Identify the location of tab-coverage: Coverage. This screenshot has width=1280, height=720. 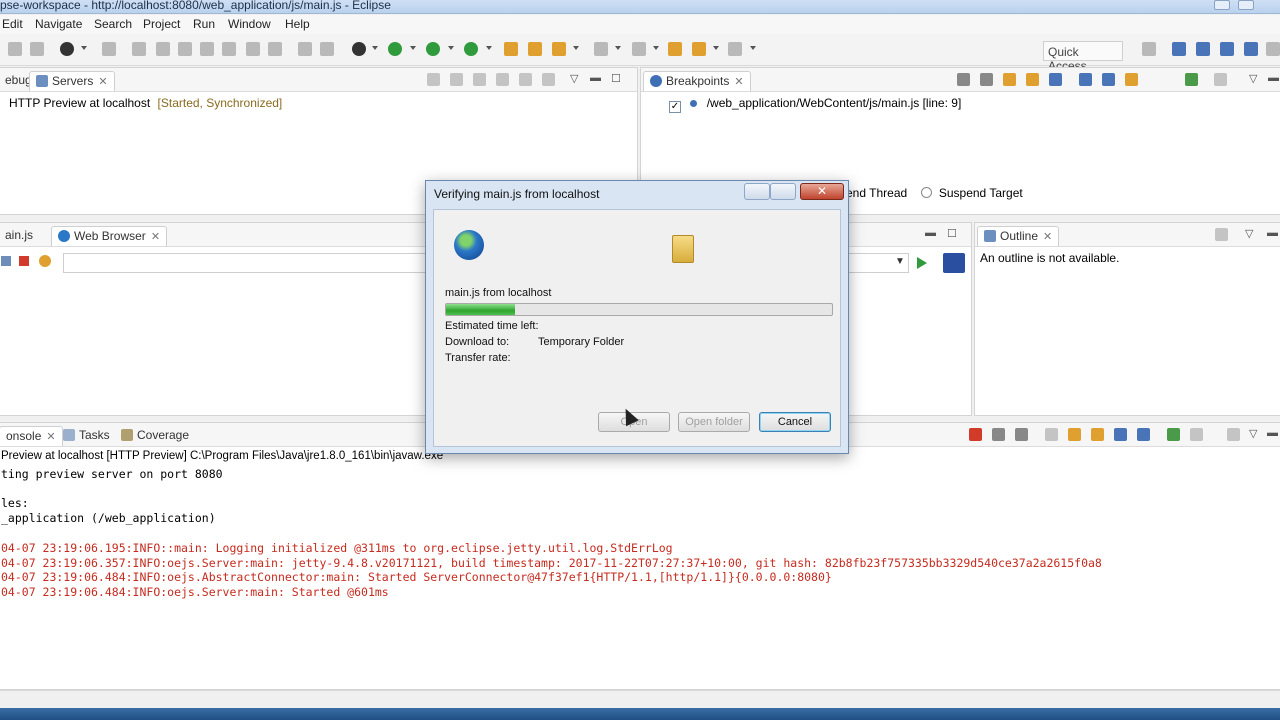
(155, 436).